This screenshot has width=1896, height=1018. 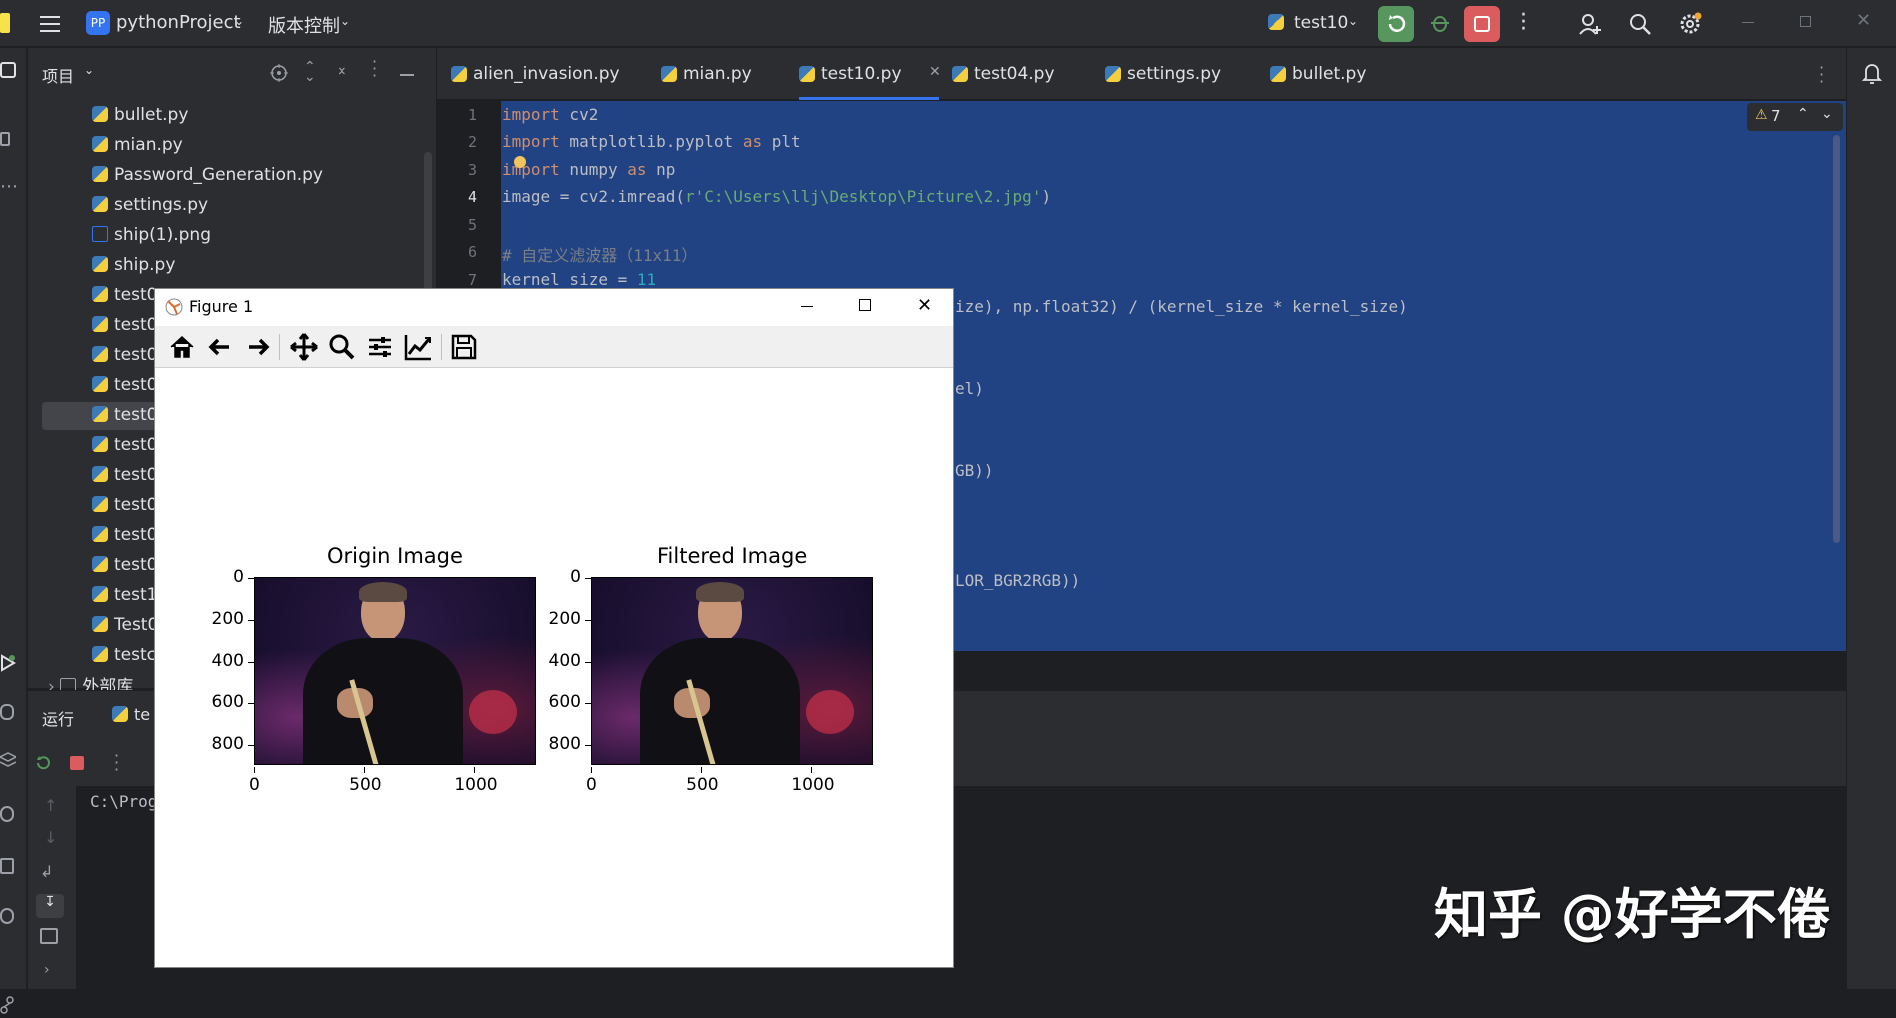 What do you see at coordinates (151, 239) in the screenshot?
I see `project-tree-item: ship(1).png` at bounding box center [151, 239].